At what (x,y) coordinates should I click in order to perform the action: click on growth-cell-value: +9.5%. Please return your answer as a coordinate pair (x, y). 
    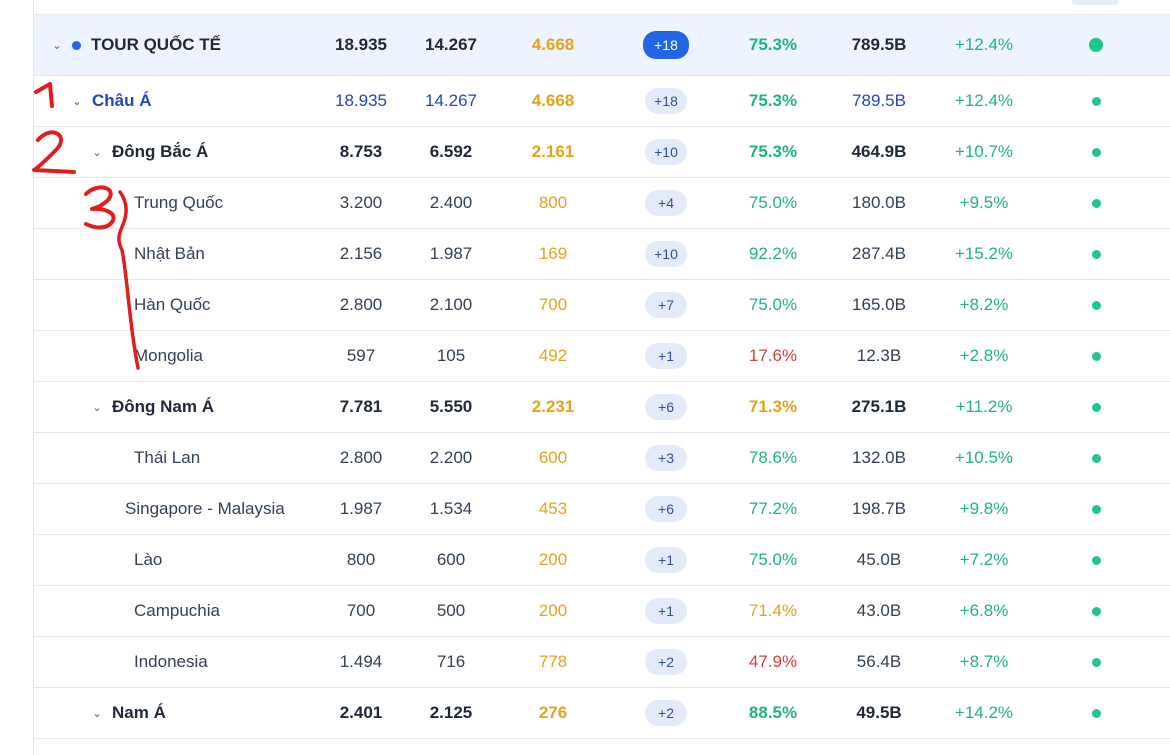
    Looking at the image, I should click on (984, 202).